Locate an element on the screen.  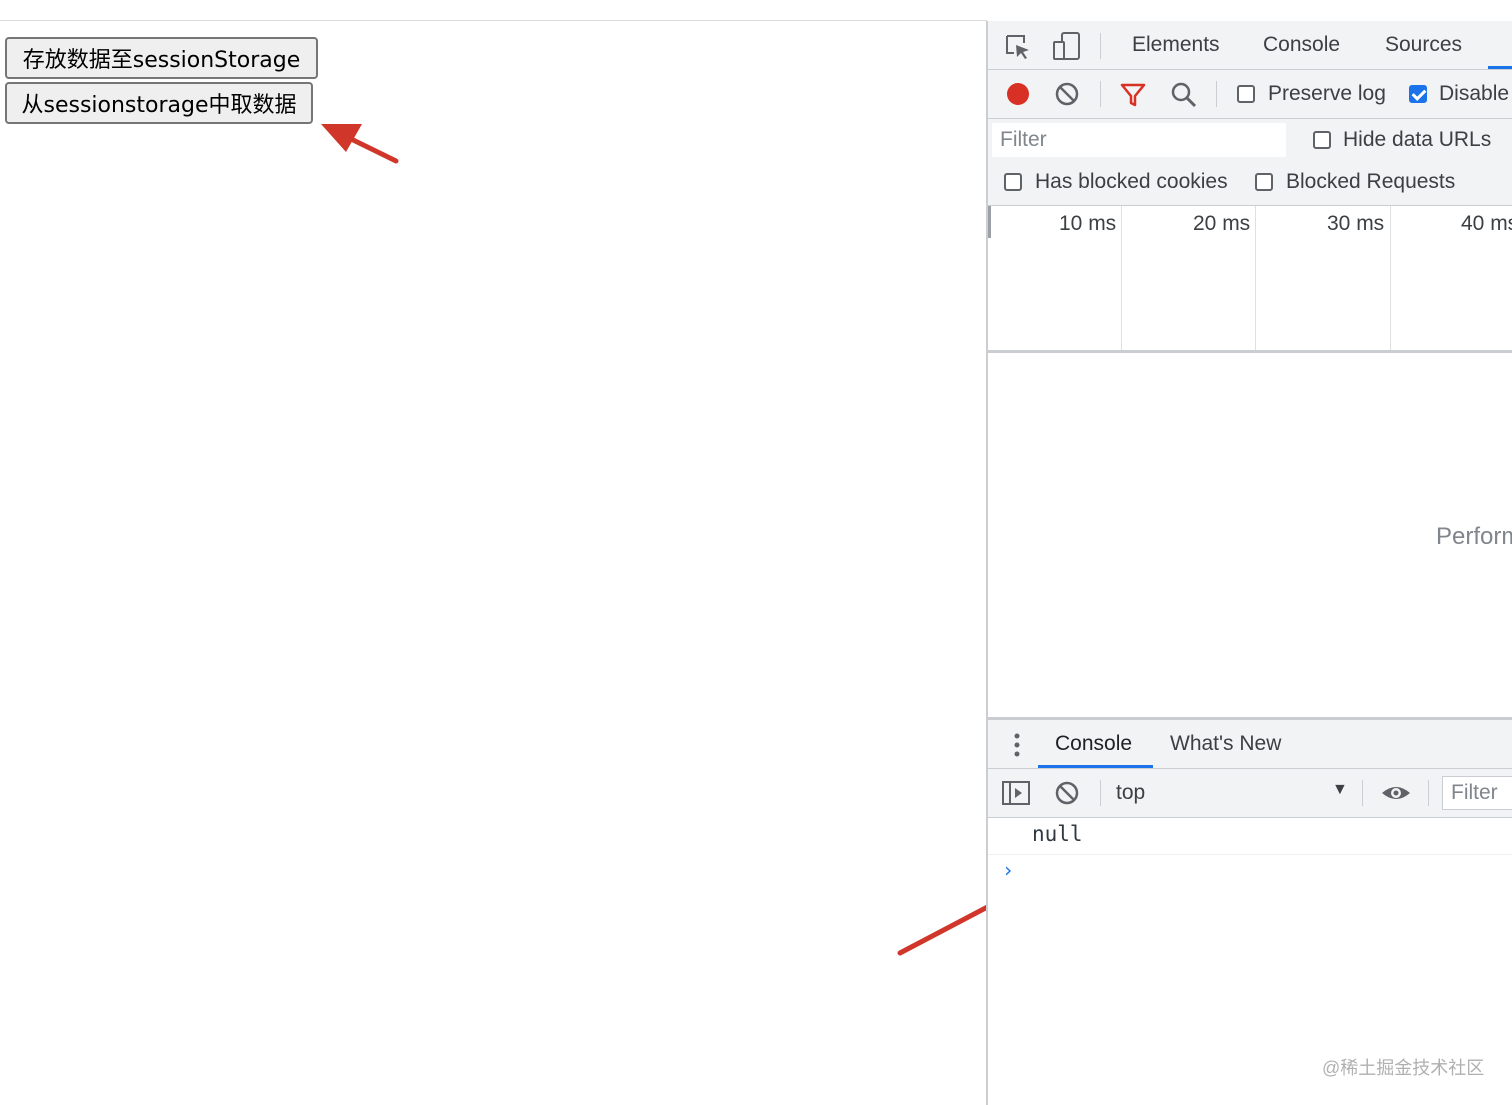
more-vertical-icon is located at coordinates (1017, 745).